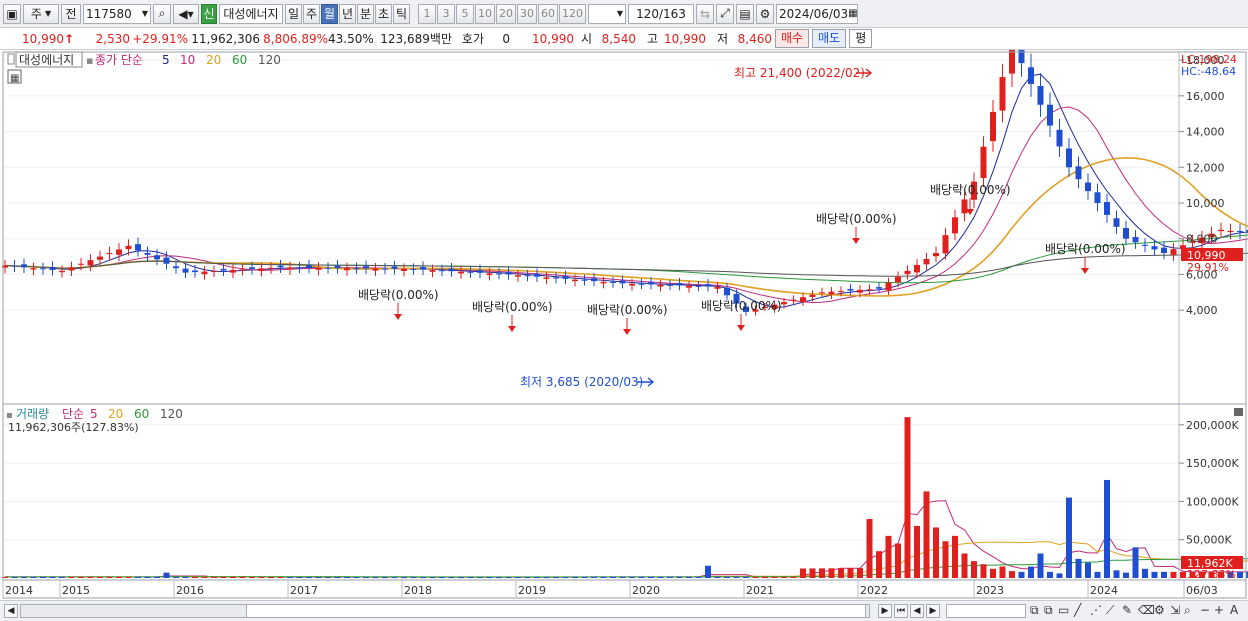  I want to click on zoom-in-icon: +, so click(1219, 610).